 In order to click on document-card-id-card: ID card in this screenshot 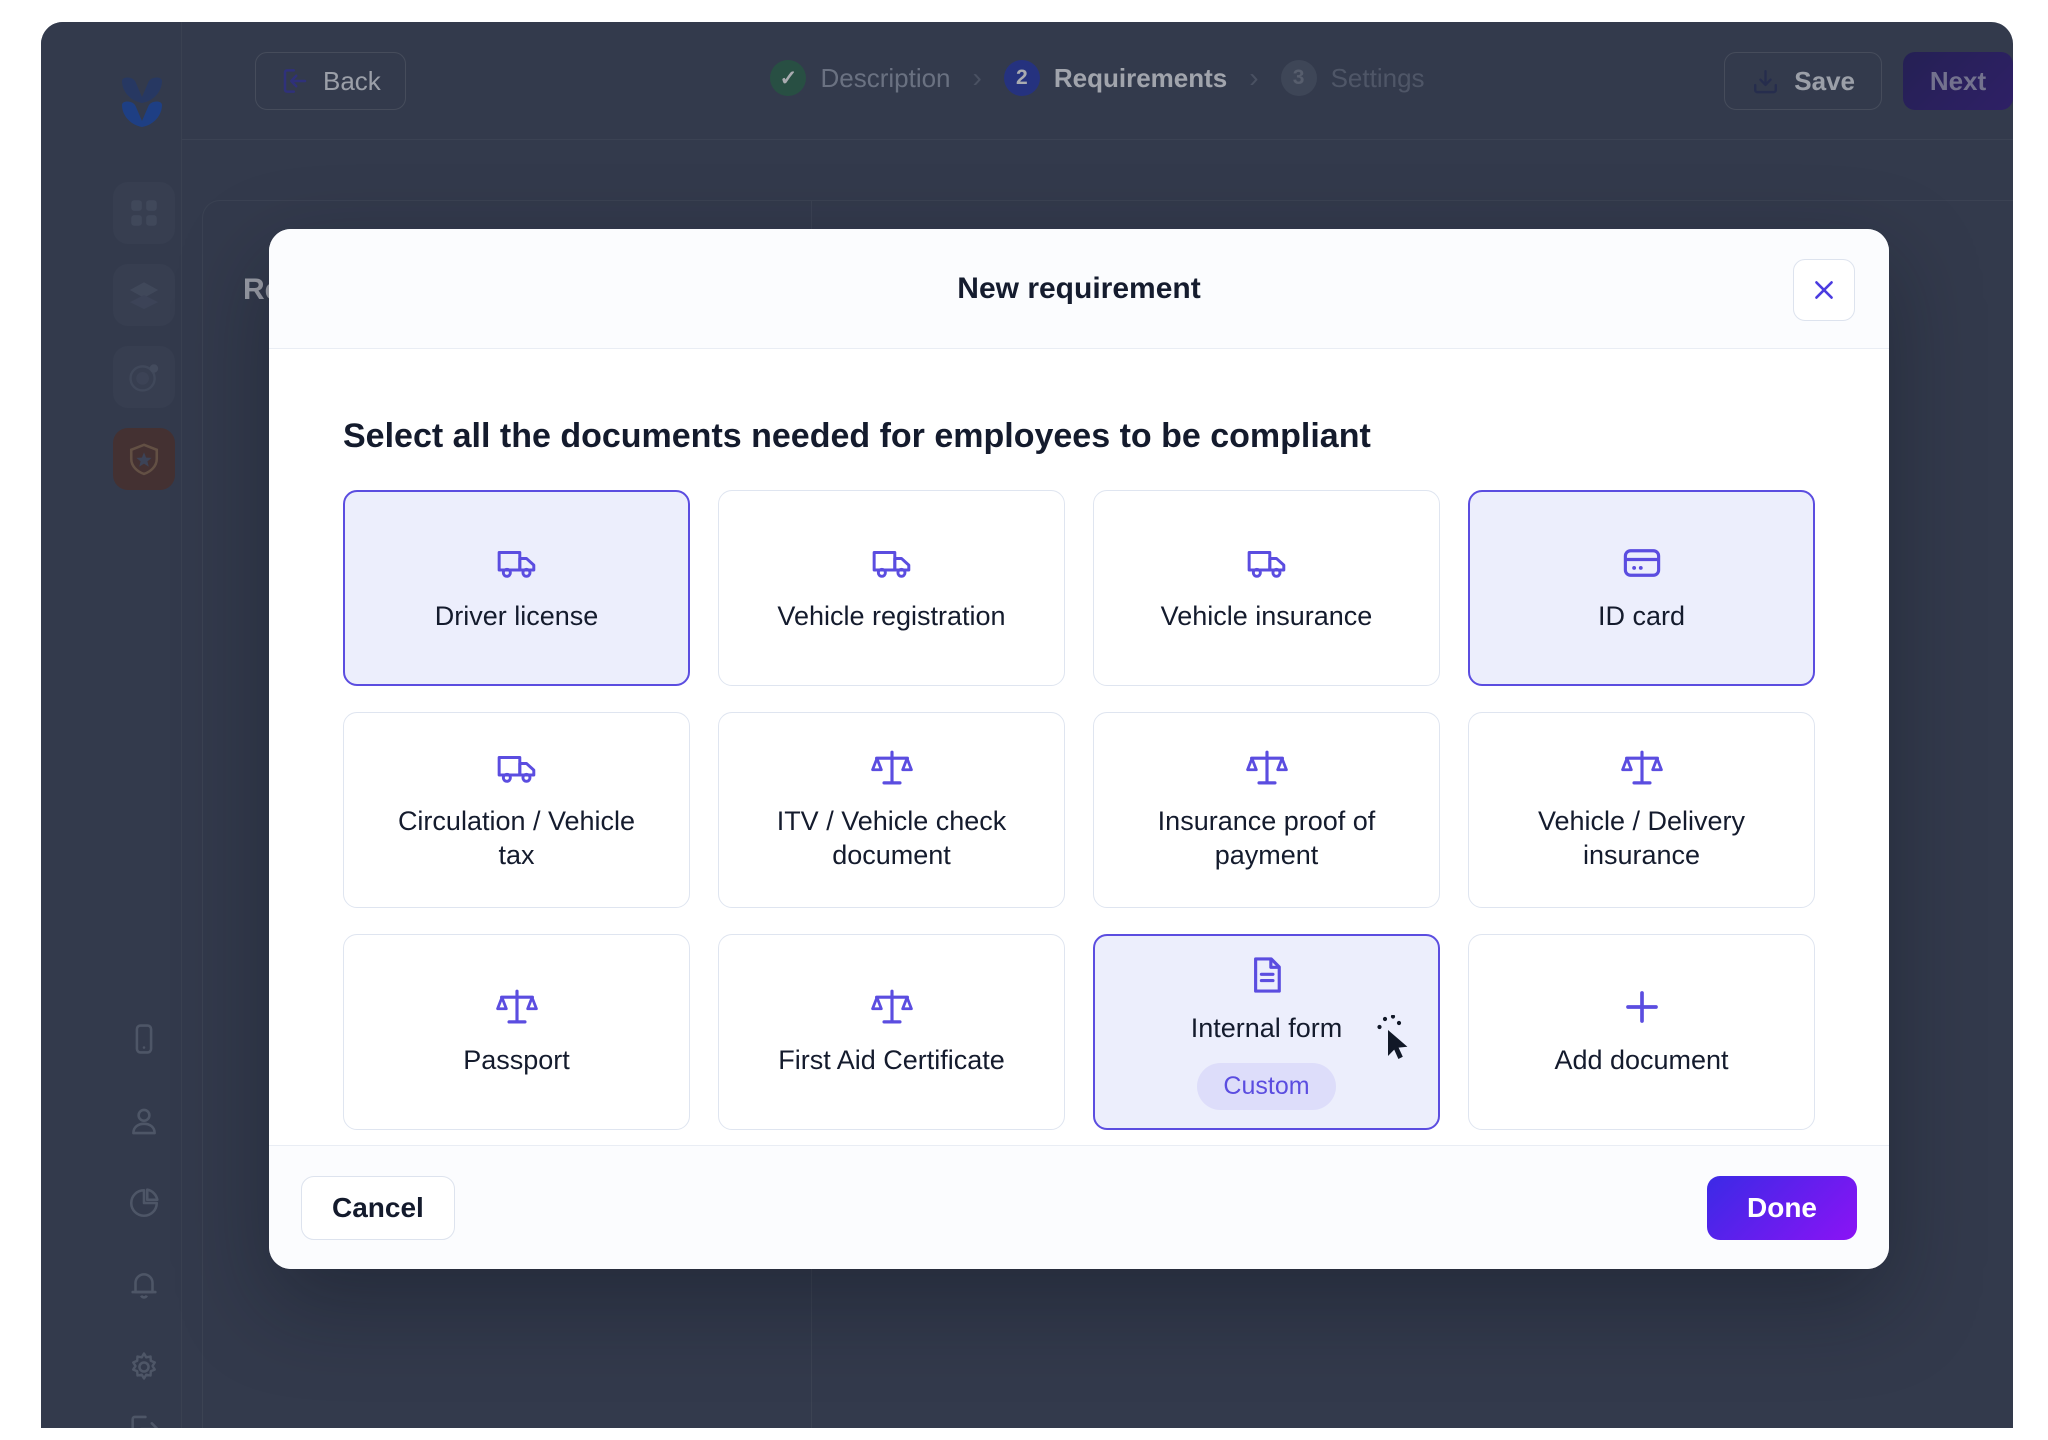, I will do `click(1641, 588)`.